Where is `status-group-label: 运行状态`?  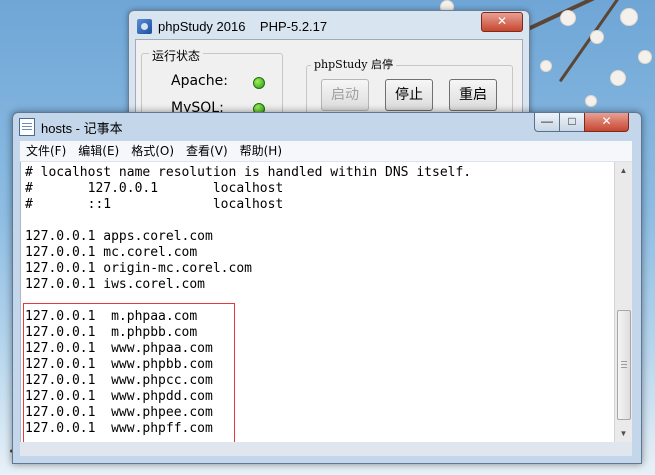
status-group-label: 运行状态 is located at coordinates (176, 55).